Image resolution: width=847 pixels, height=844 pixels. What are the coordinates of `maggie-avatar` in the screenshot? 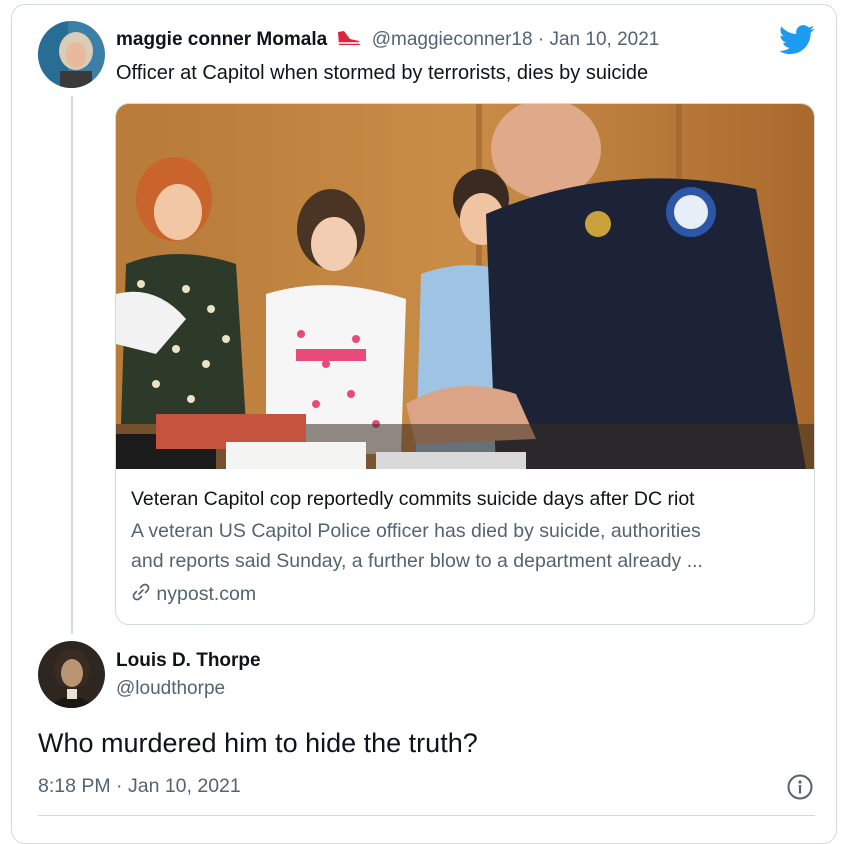 It's located at (71, 54).